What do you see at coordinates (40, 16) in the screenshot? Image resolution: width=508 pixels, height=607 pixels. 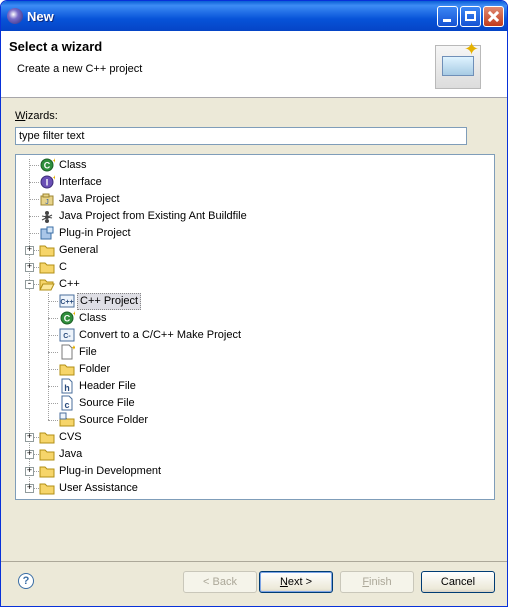 I see `window-title: New` at bounding box center [40, 16].